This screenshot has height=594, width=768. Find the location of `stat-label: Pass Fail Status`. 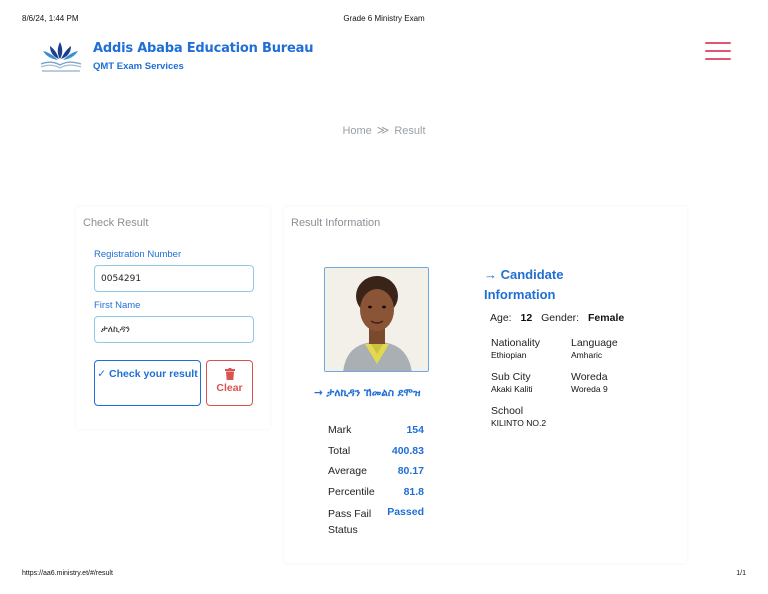

stat-label: Pass Fail Status is located at coordinates (350, 522).